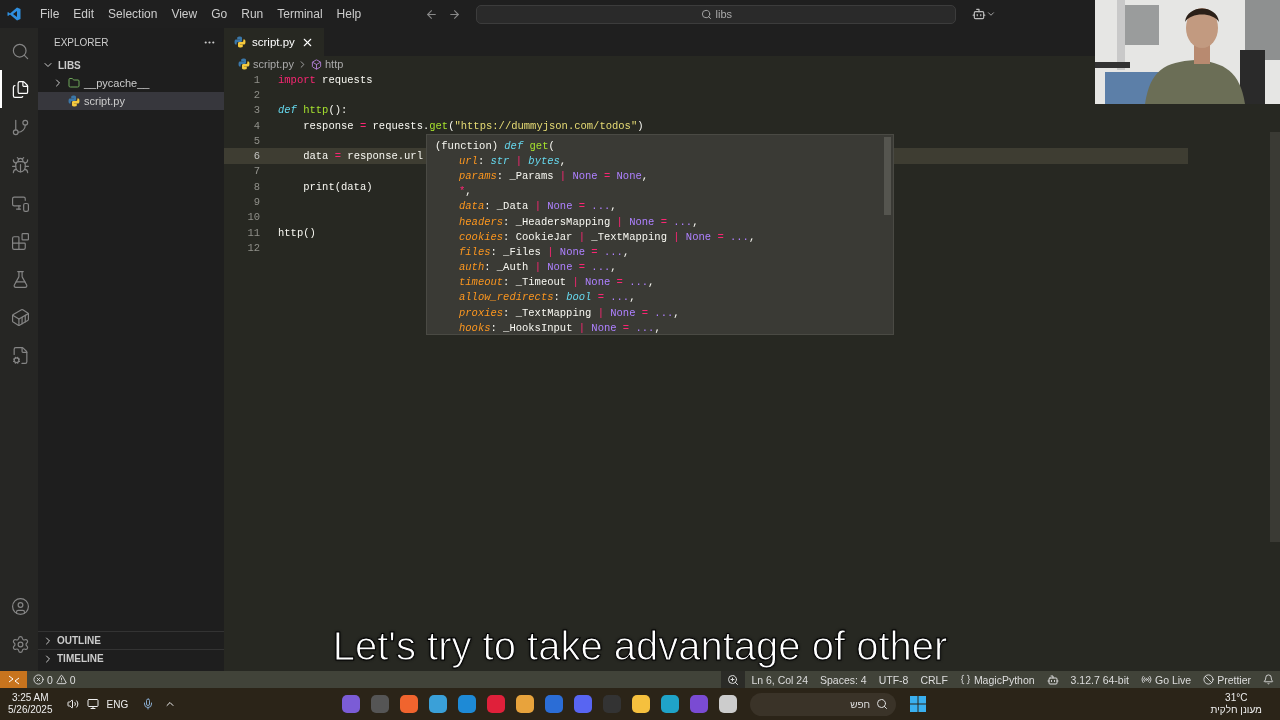  What do you see at coordinates (1236, 710) in the screenshot?
I see `weather-condition: מעונן חלקית` at bounding box center [1236, 710].